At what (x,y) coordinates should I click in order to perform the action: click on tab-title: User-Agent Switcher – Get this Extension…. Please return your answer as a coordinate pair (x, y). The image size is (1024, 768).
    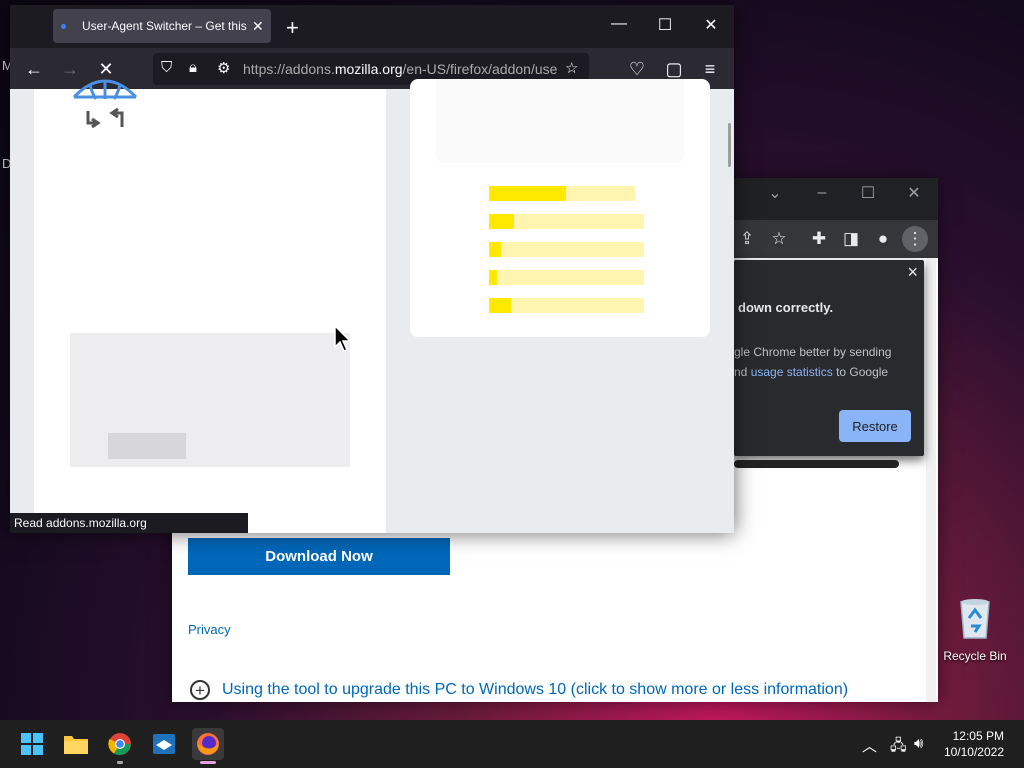
    Looking at the image, I should click on (165, 26).